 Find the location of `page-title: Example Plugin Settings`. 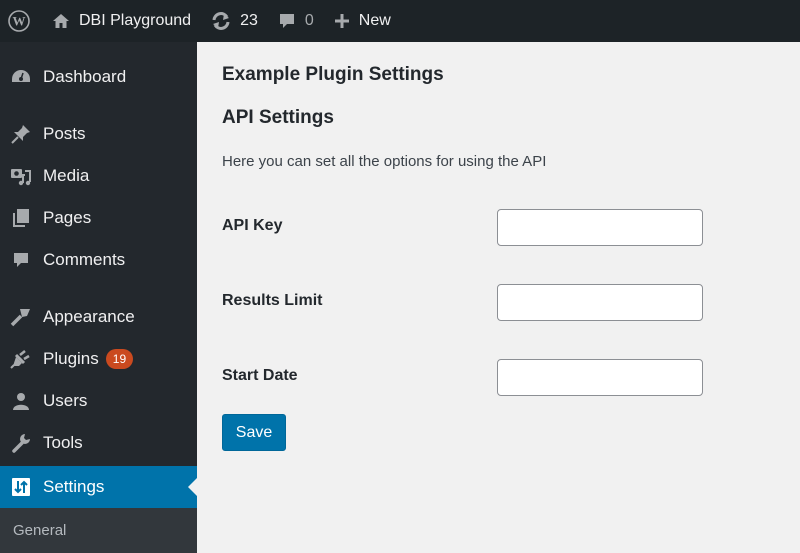

page-title: Example Plugin Settings is located at coordinates (333, 74).